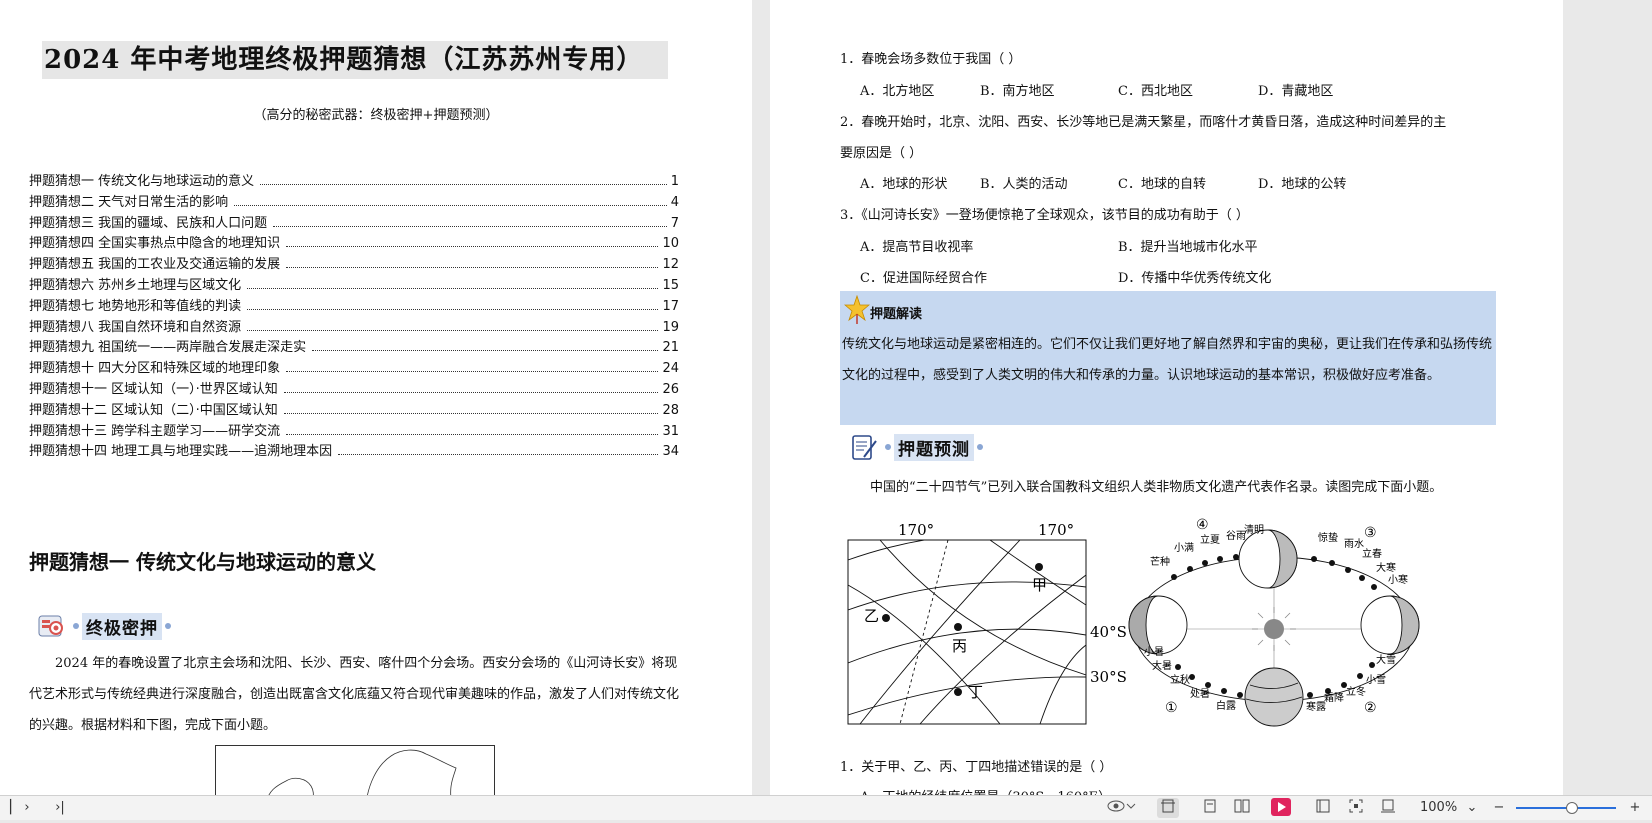 The height and width of the screenshot is (823, 1652). What do you see at coordinates (1472, 808) in the screenshot?
I see `chevron-down-icon: ⌄` at bounding box center [1472, 808].